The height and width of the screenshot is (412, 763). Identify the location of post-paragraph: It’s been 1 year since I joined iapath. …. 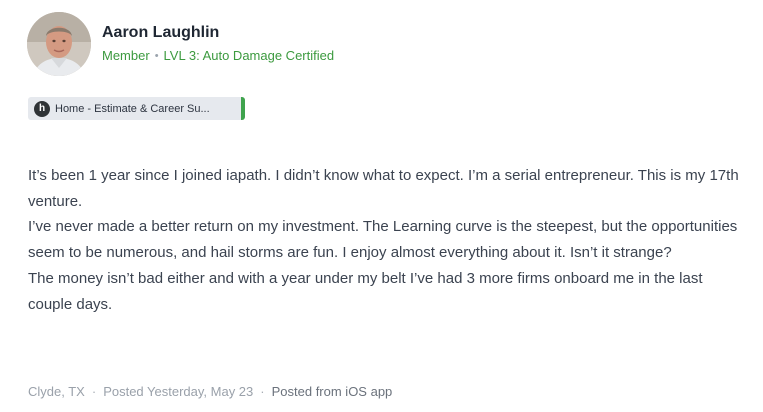
(383, 188).